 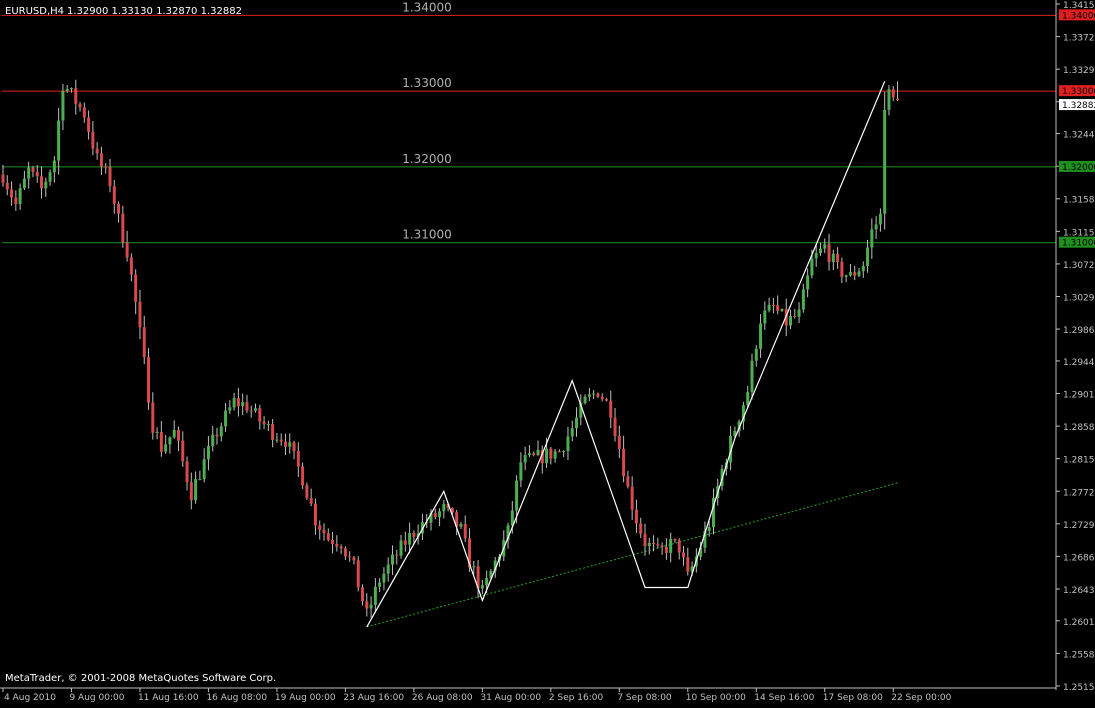 I want to click on price-tick-label: 1.33720, so click(x=1079, y=39).